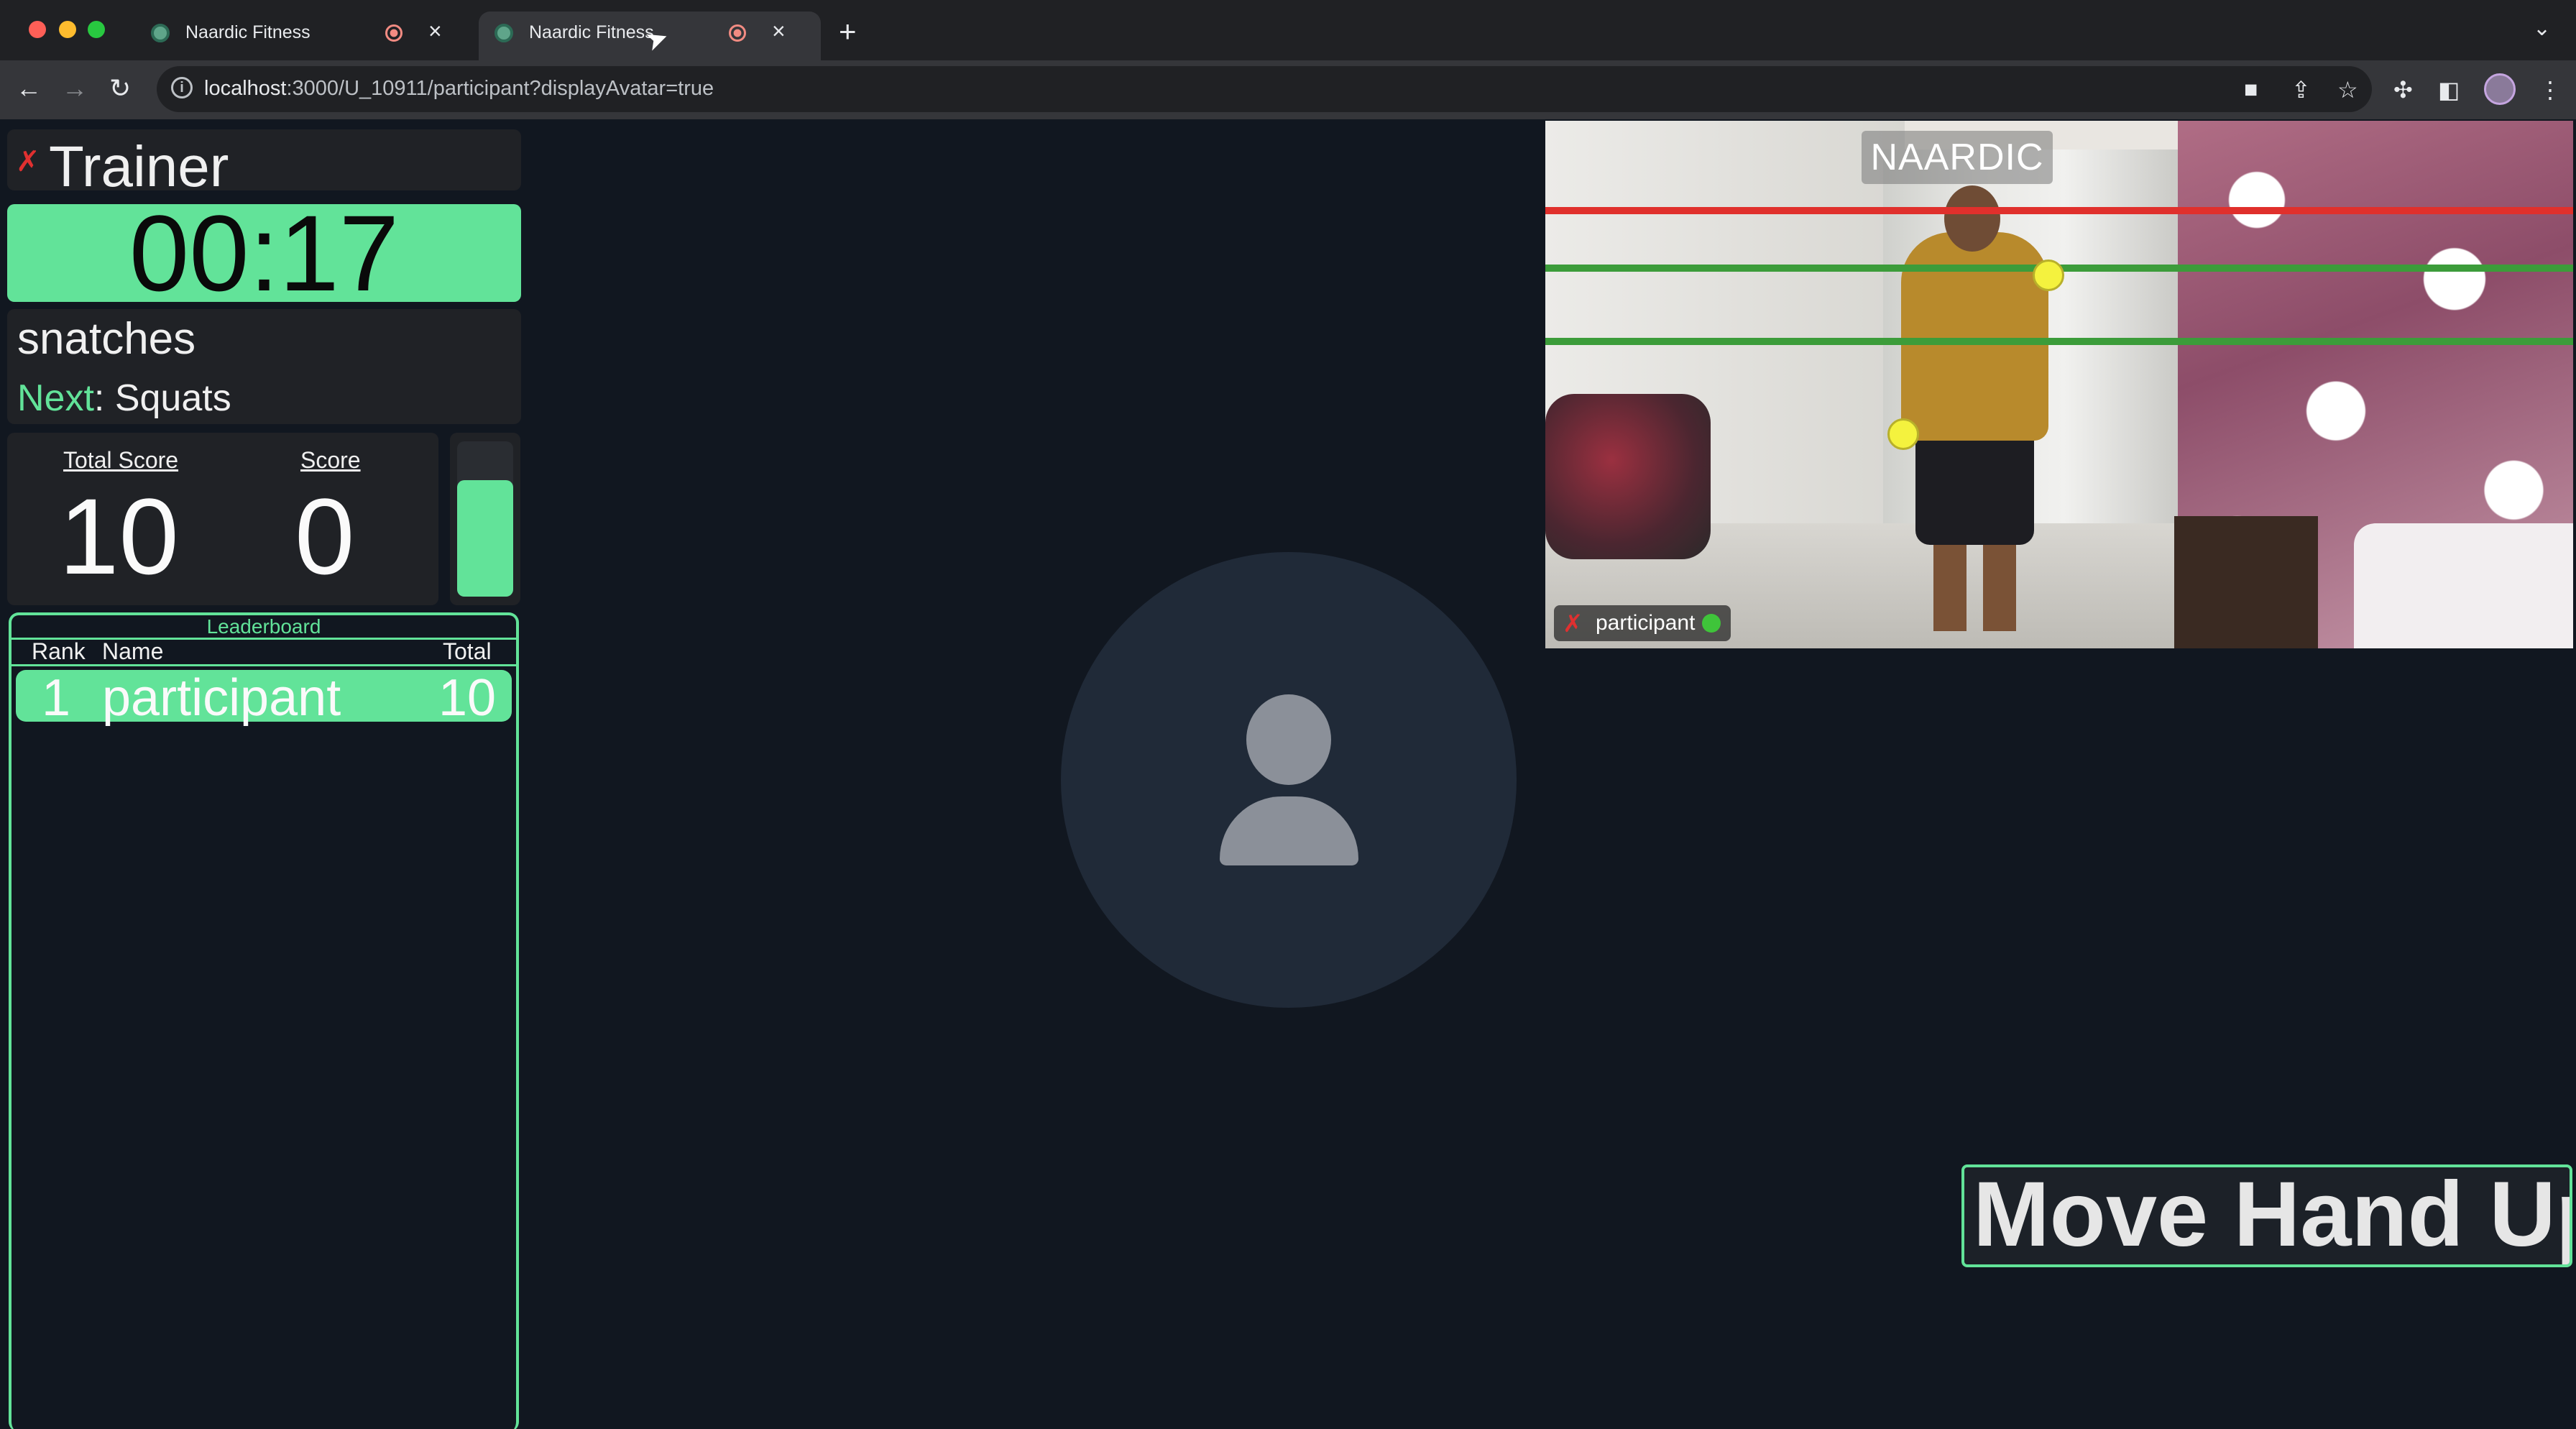 Image resolution: width=2576 pixels, height=1429 pixels. I want to click on online-status-icon, so click(1711, 623).